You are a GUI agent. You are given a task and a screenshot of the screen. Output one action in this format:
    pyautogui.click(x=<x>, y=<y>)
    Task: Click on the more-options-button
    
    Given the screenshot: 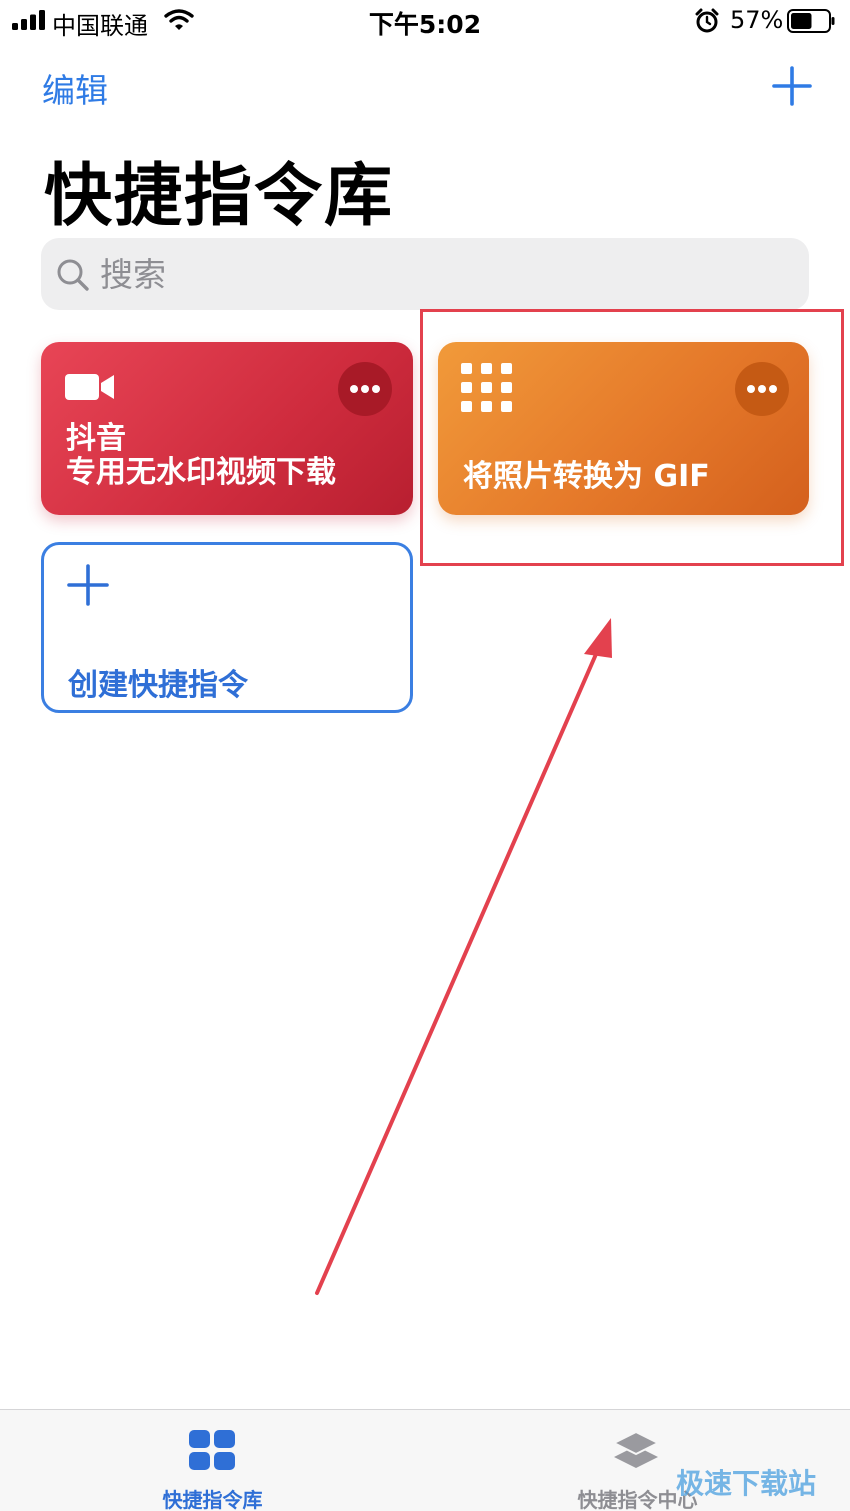 What is the action you would take?
    pyautogui.click(x=365, y=389)
    